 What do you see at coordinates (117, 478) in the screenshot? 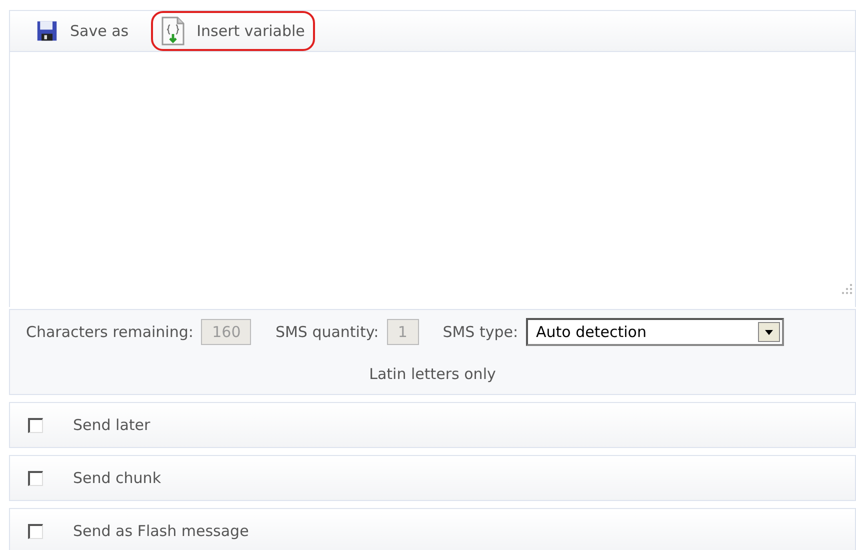
I see `option-label: Send chunk` at bounding box center [117, 478].